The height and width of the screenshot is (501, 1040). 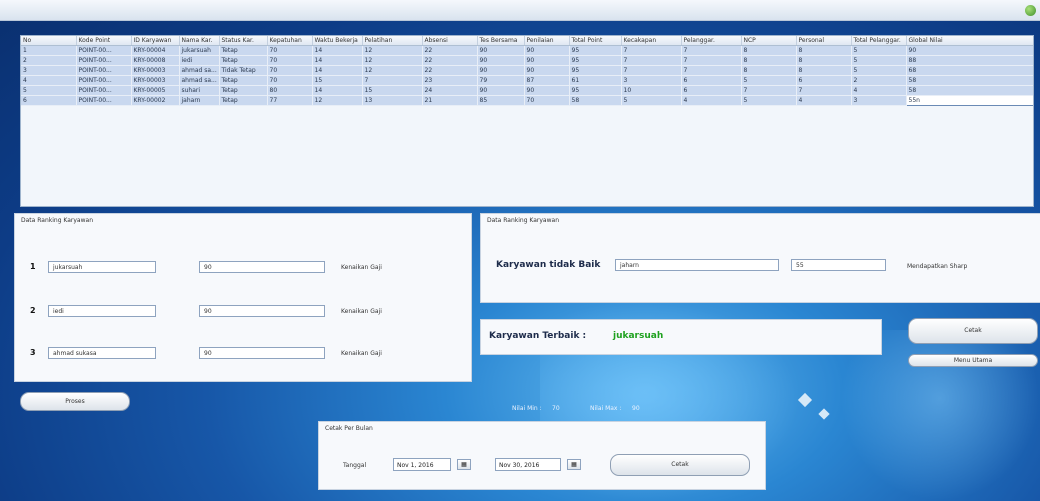 What do you see at coordinates (450, 90) in the screenshot?
I see `table-cell: 24` at bounding box center [450, 90].